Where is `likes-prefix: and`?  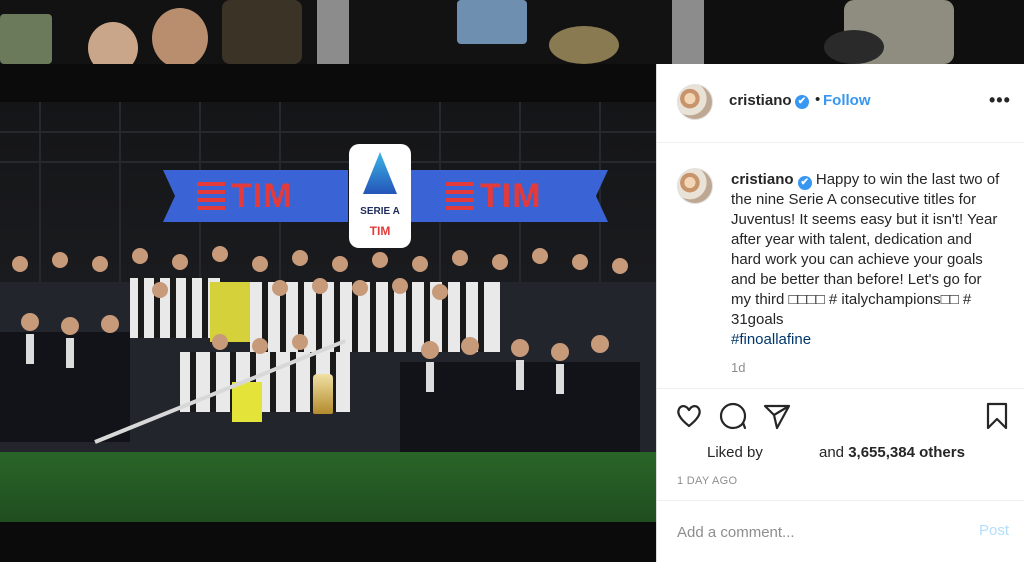
likes-prefix: and is located at coordinates (832, 452).